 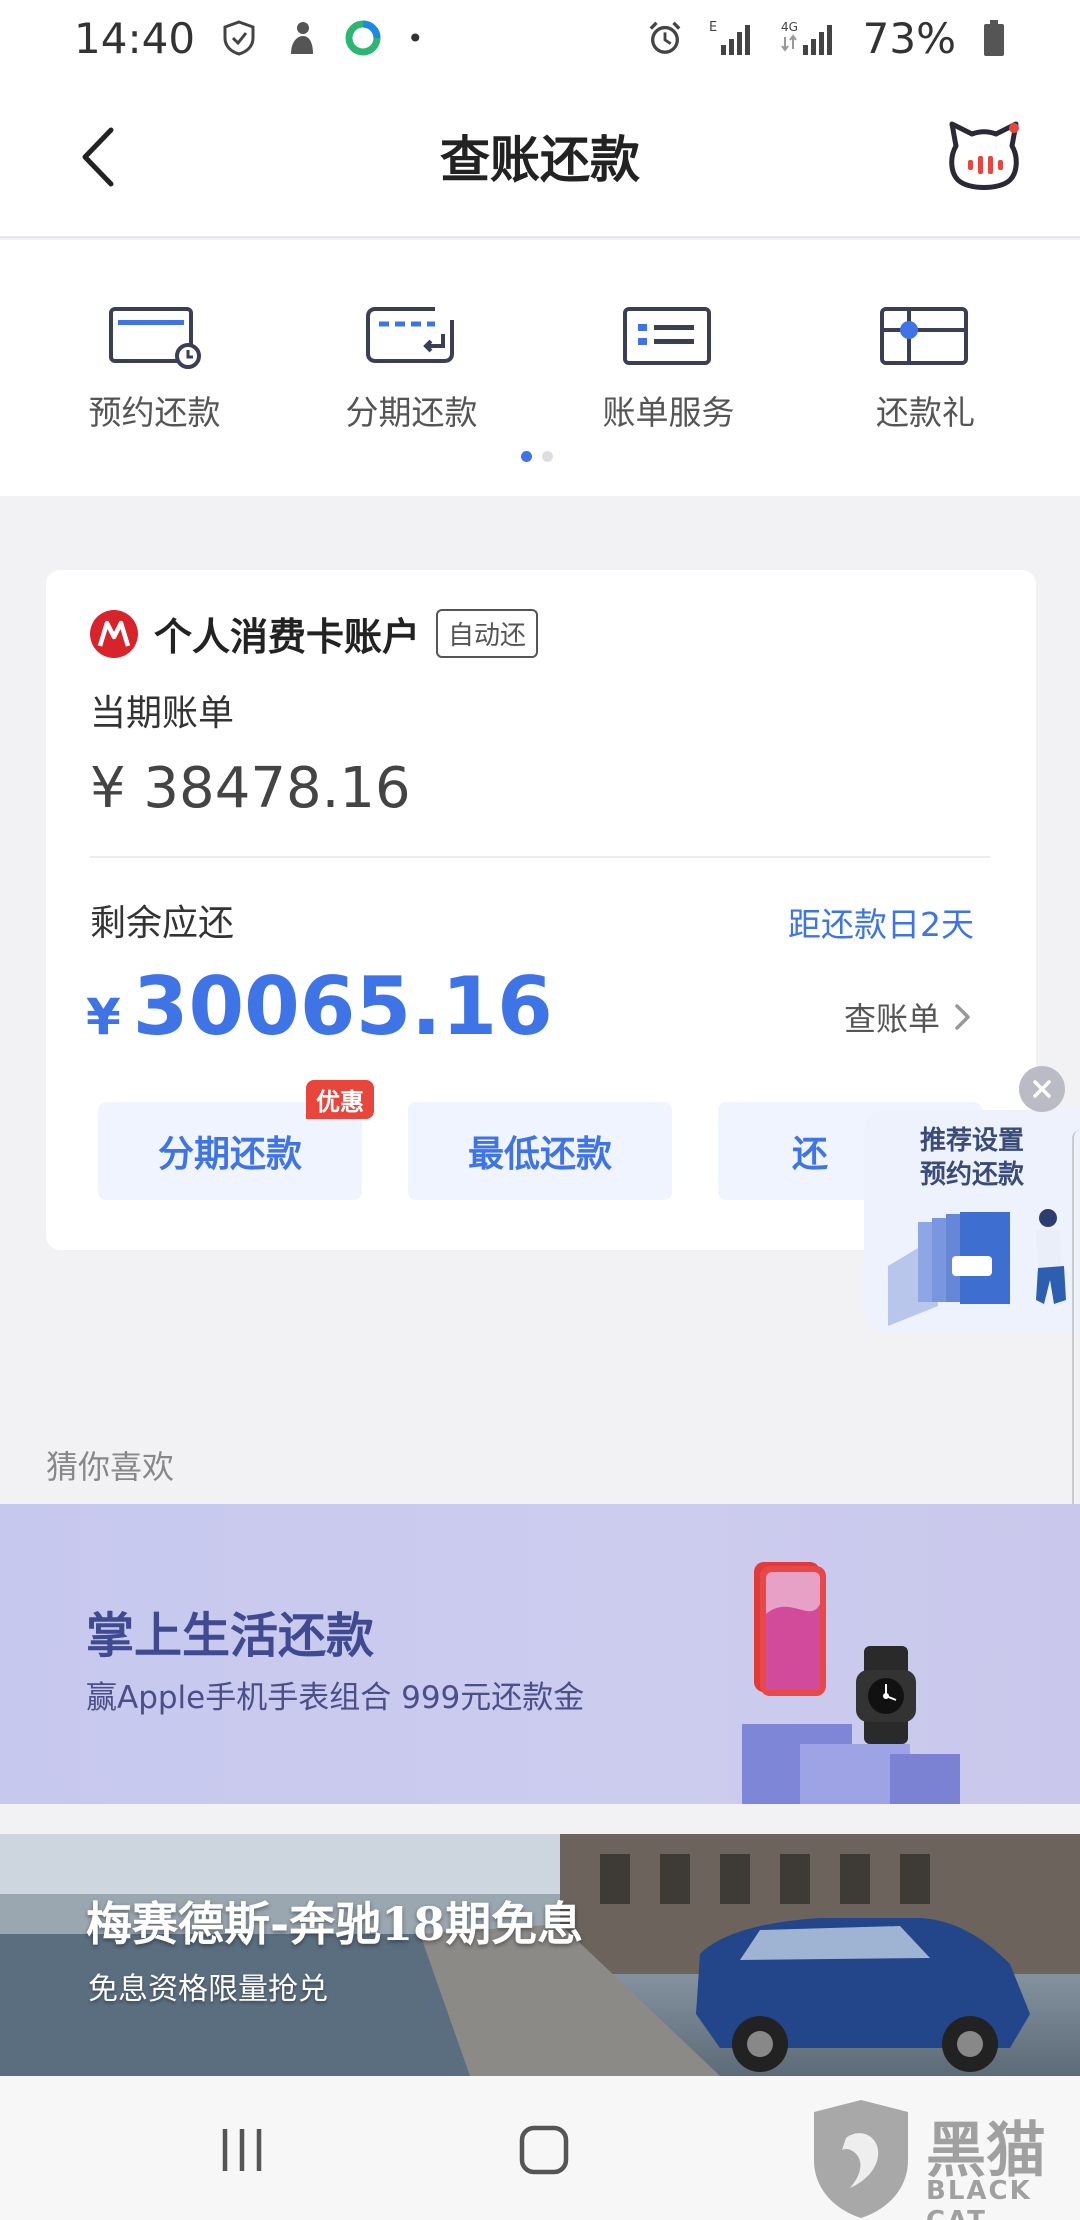 I want to click on status-left: 14:40 •, so click(x=249, y=38).